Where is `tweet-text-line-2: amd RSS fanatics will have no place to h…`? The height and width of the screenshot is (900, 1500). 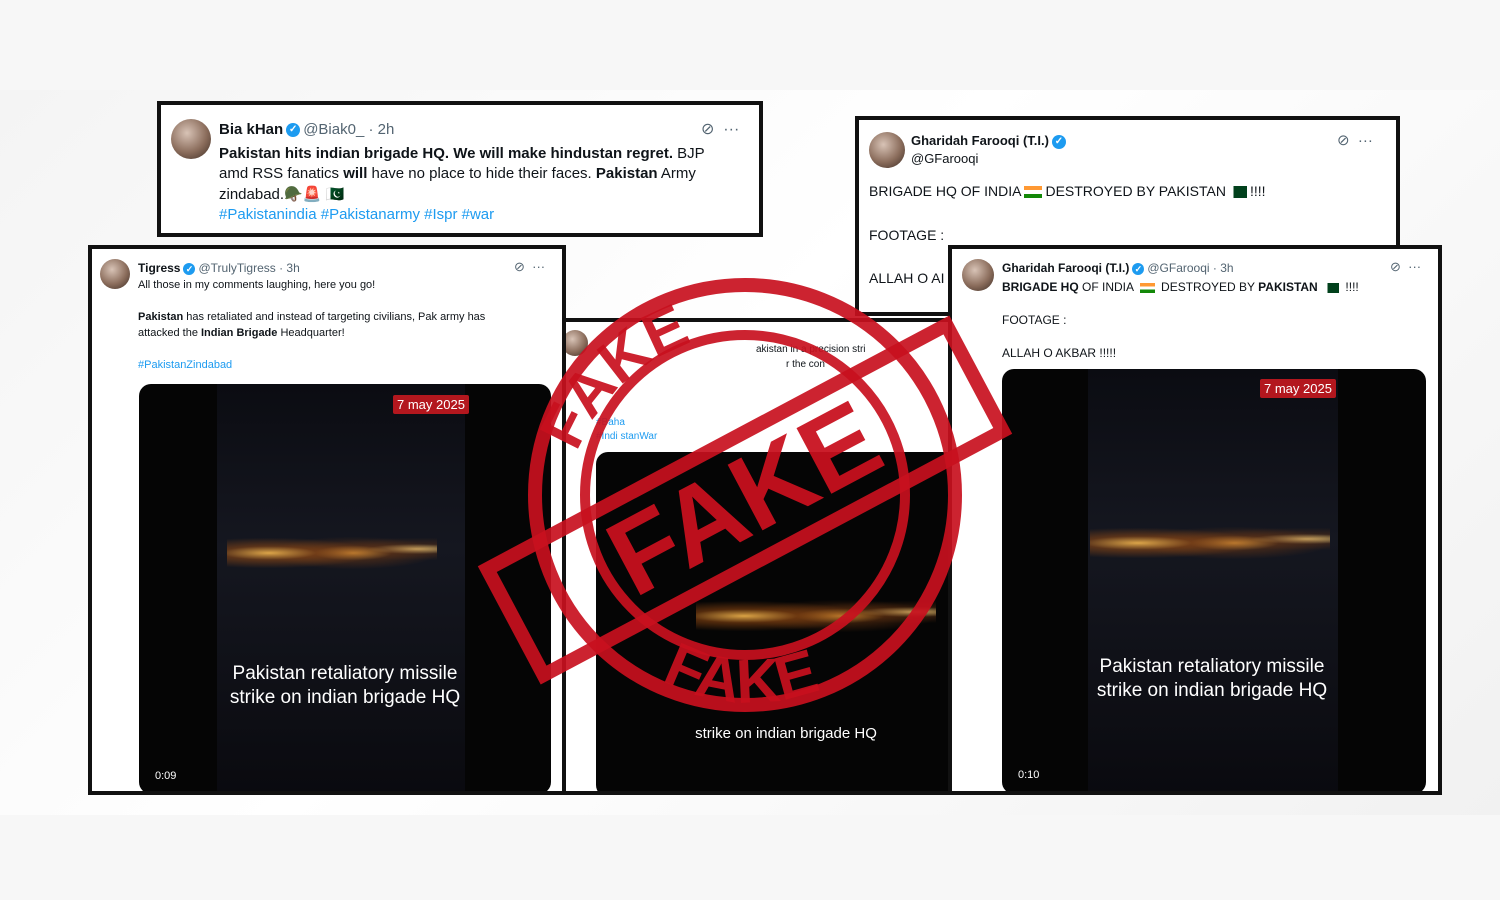 tweet-text-line-2: amd RSS fanatics will have no place to h… is located at coordinates (457, 173).